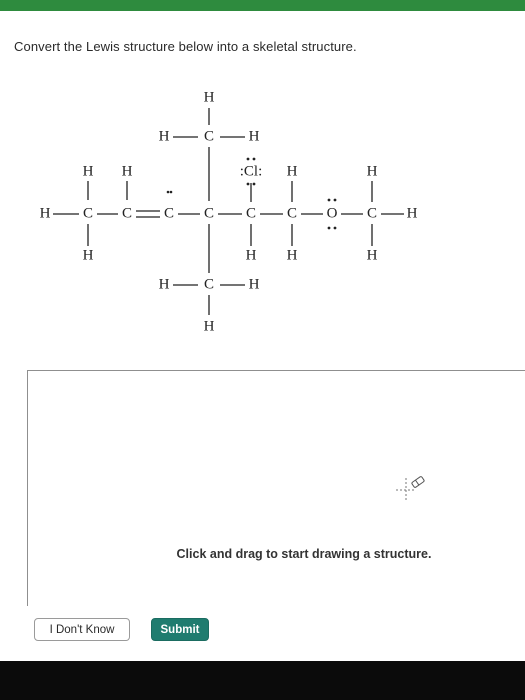  I want to click on oxygen-atom: O, so click(332, 213).